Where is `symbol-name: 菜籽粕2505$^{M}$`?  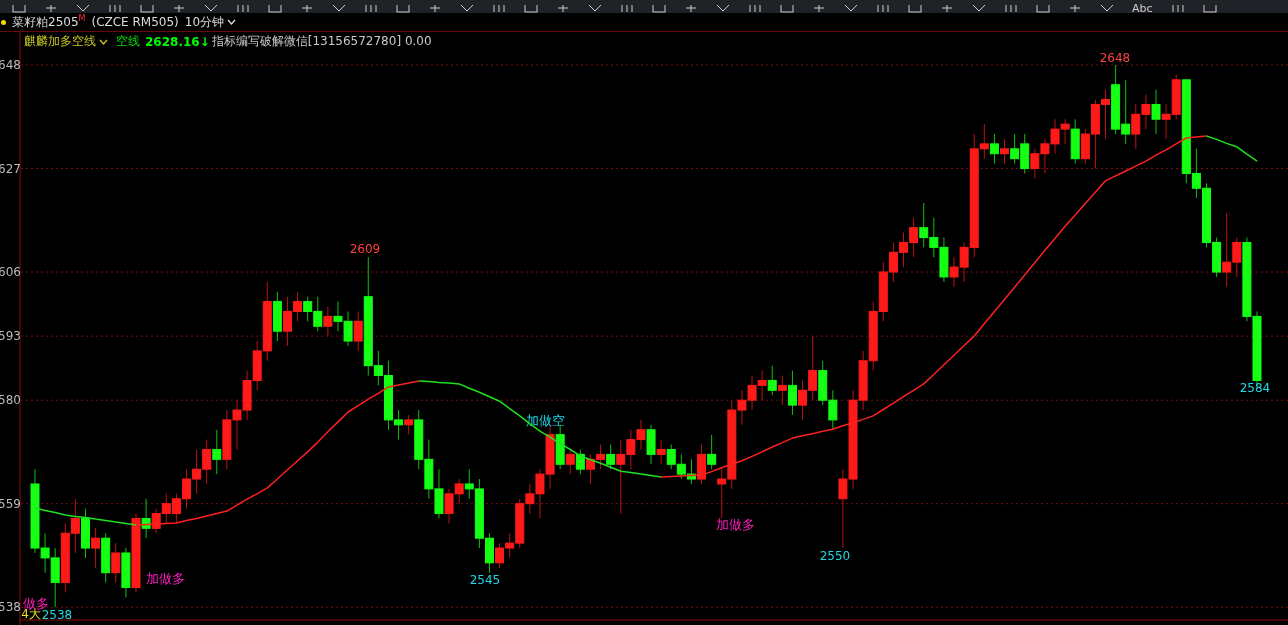 symbol-name: 菜籽粕2505$^{M}$ is located at coordinates (49, 22).